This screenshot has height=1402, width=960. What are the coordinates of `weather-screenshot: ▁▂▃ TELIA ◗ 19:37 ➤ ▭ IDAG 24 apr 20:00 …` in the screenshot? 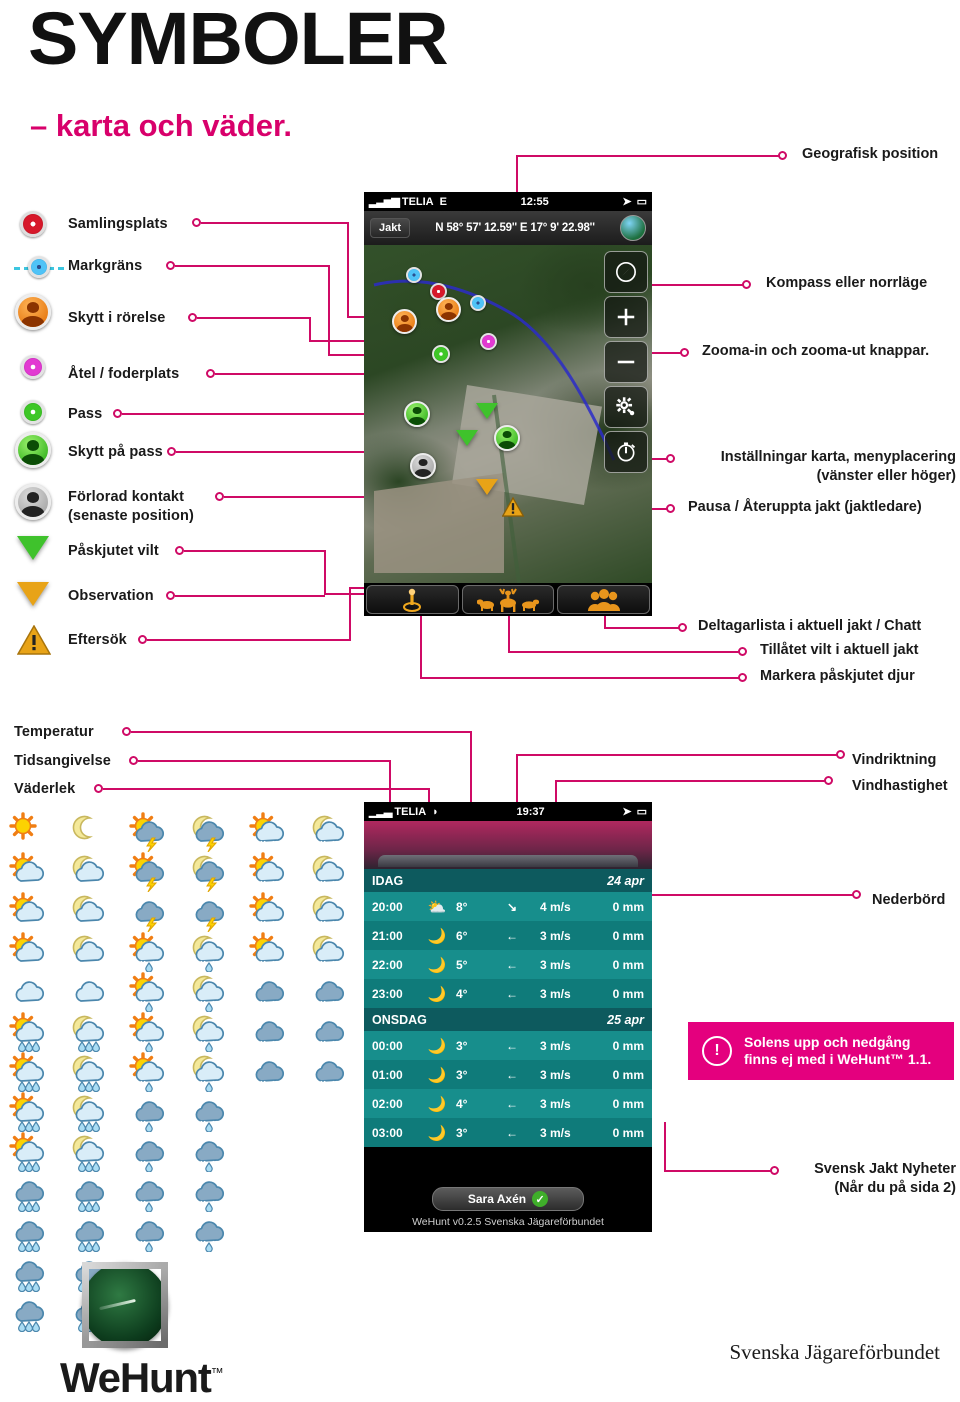 It's located at (508, 1017).